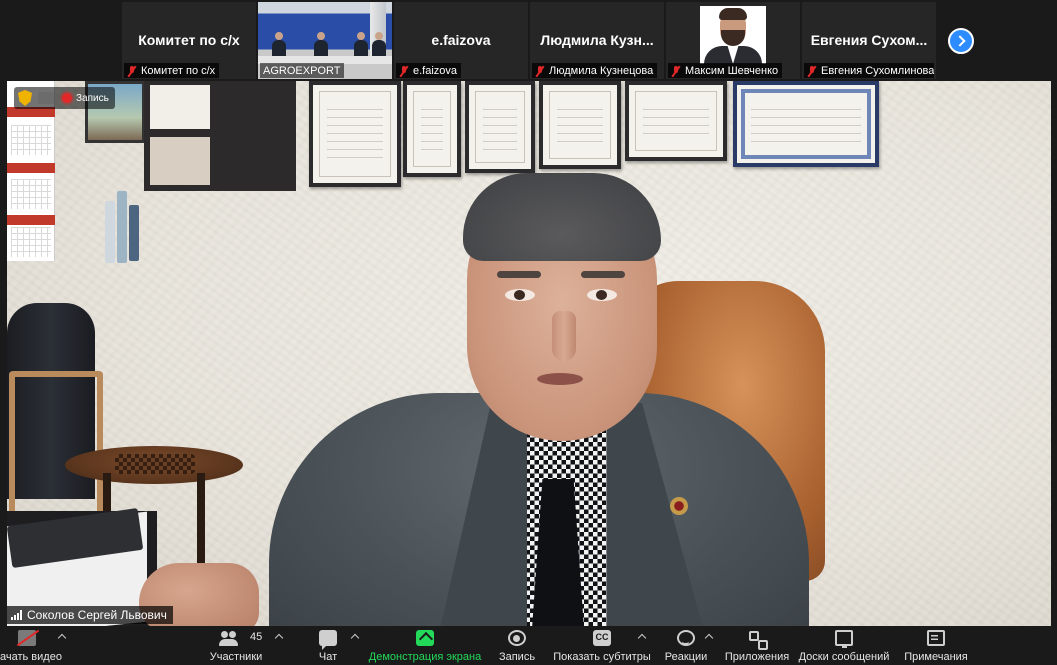  What do you see at coordinates (602, 638) in the screenshot?
I see `captions-icon: CC` at bounding box center [602, 638].